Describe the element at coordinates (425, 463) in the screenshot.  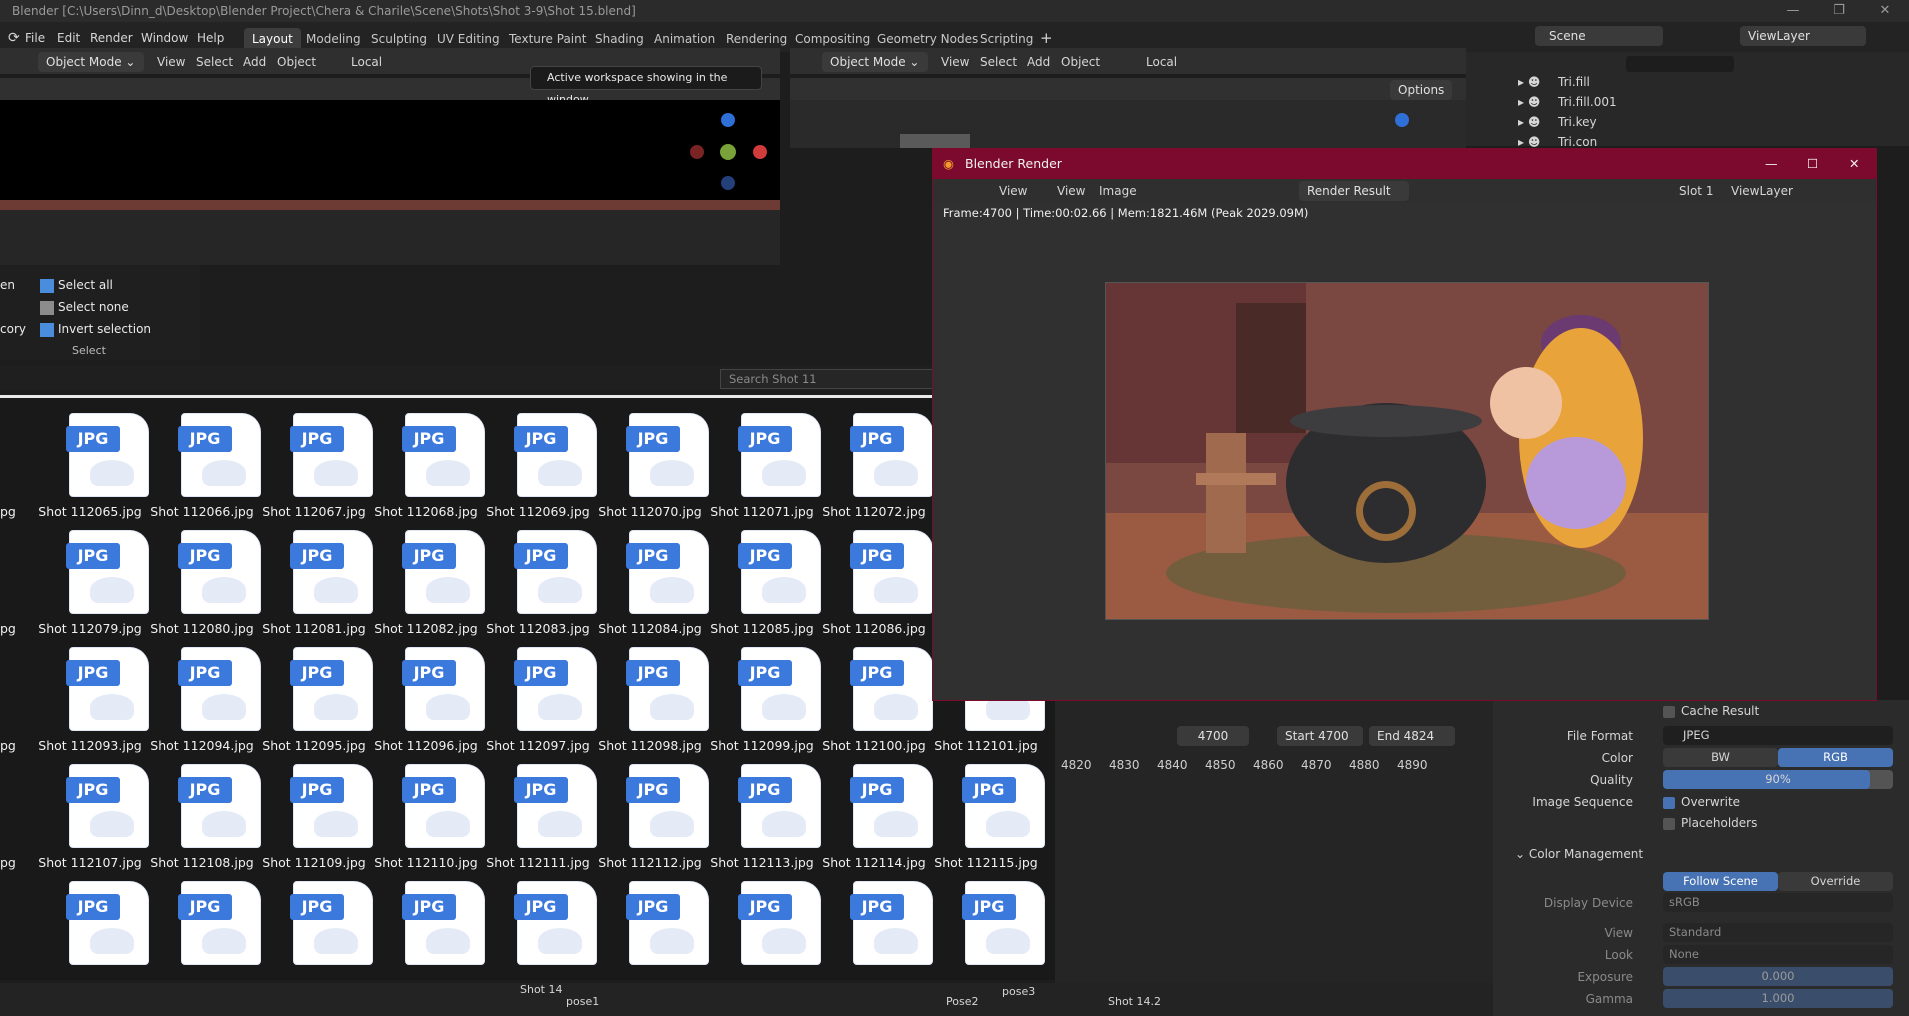
I see `file-item: JPG Shot 112068.jpg` at that location.